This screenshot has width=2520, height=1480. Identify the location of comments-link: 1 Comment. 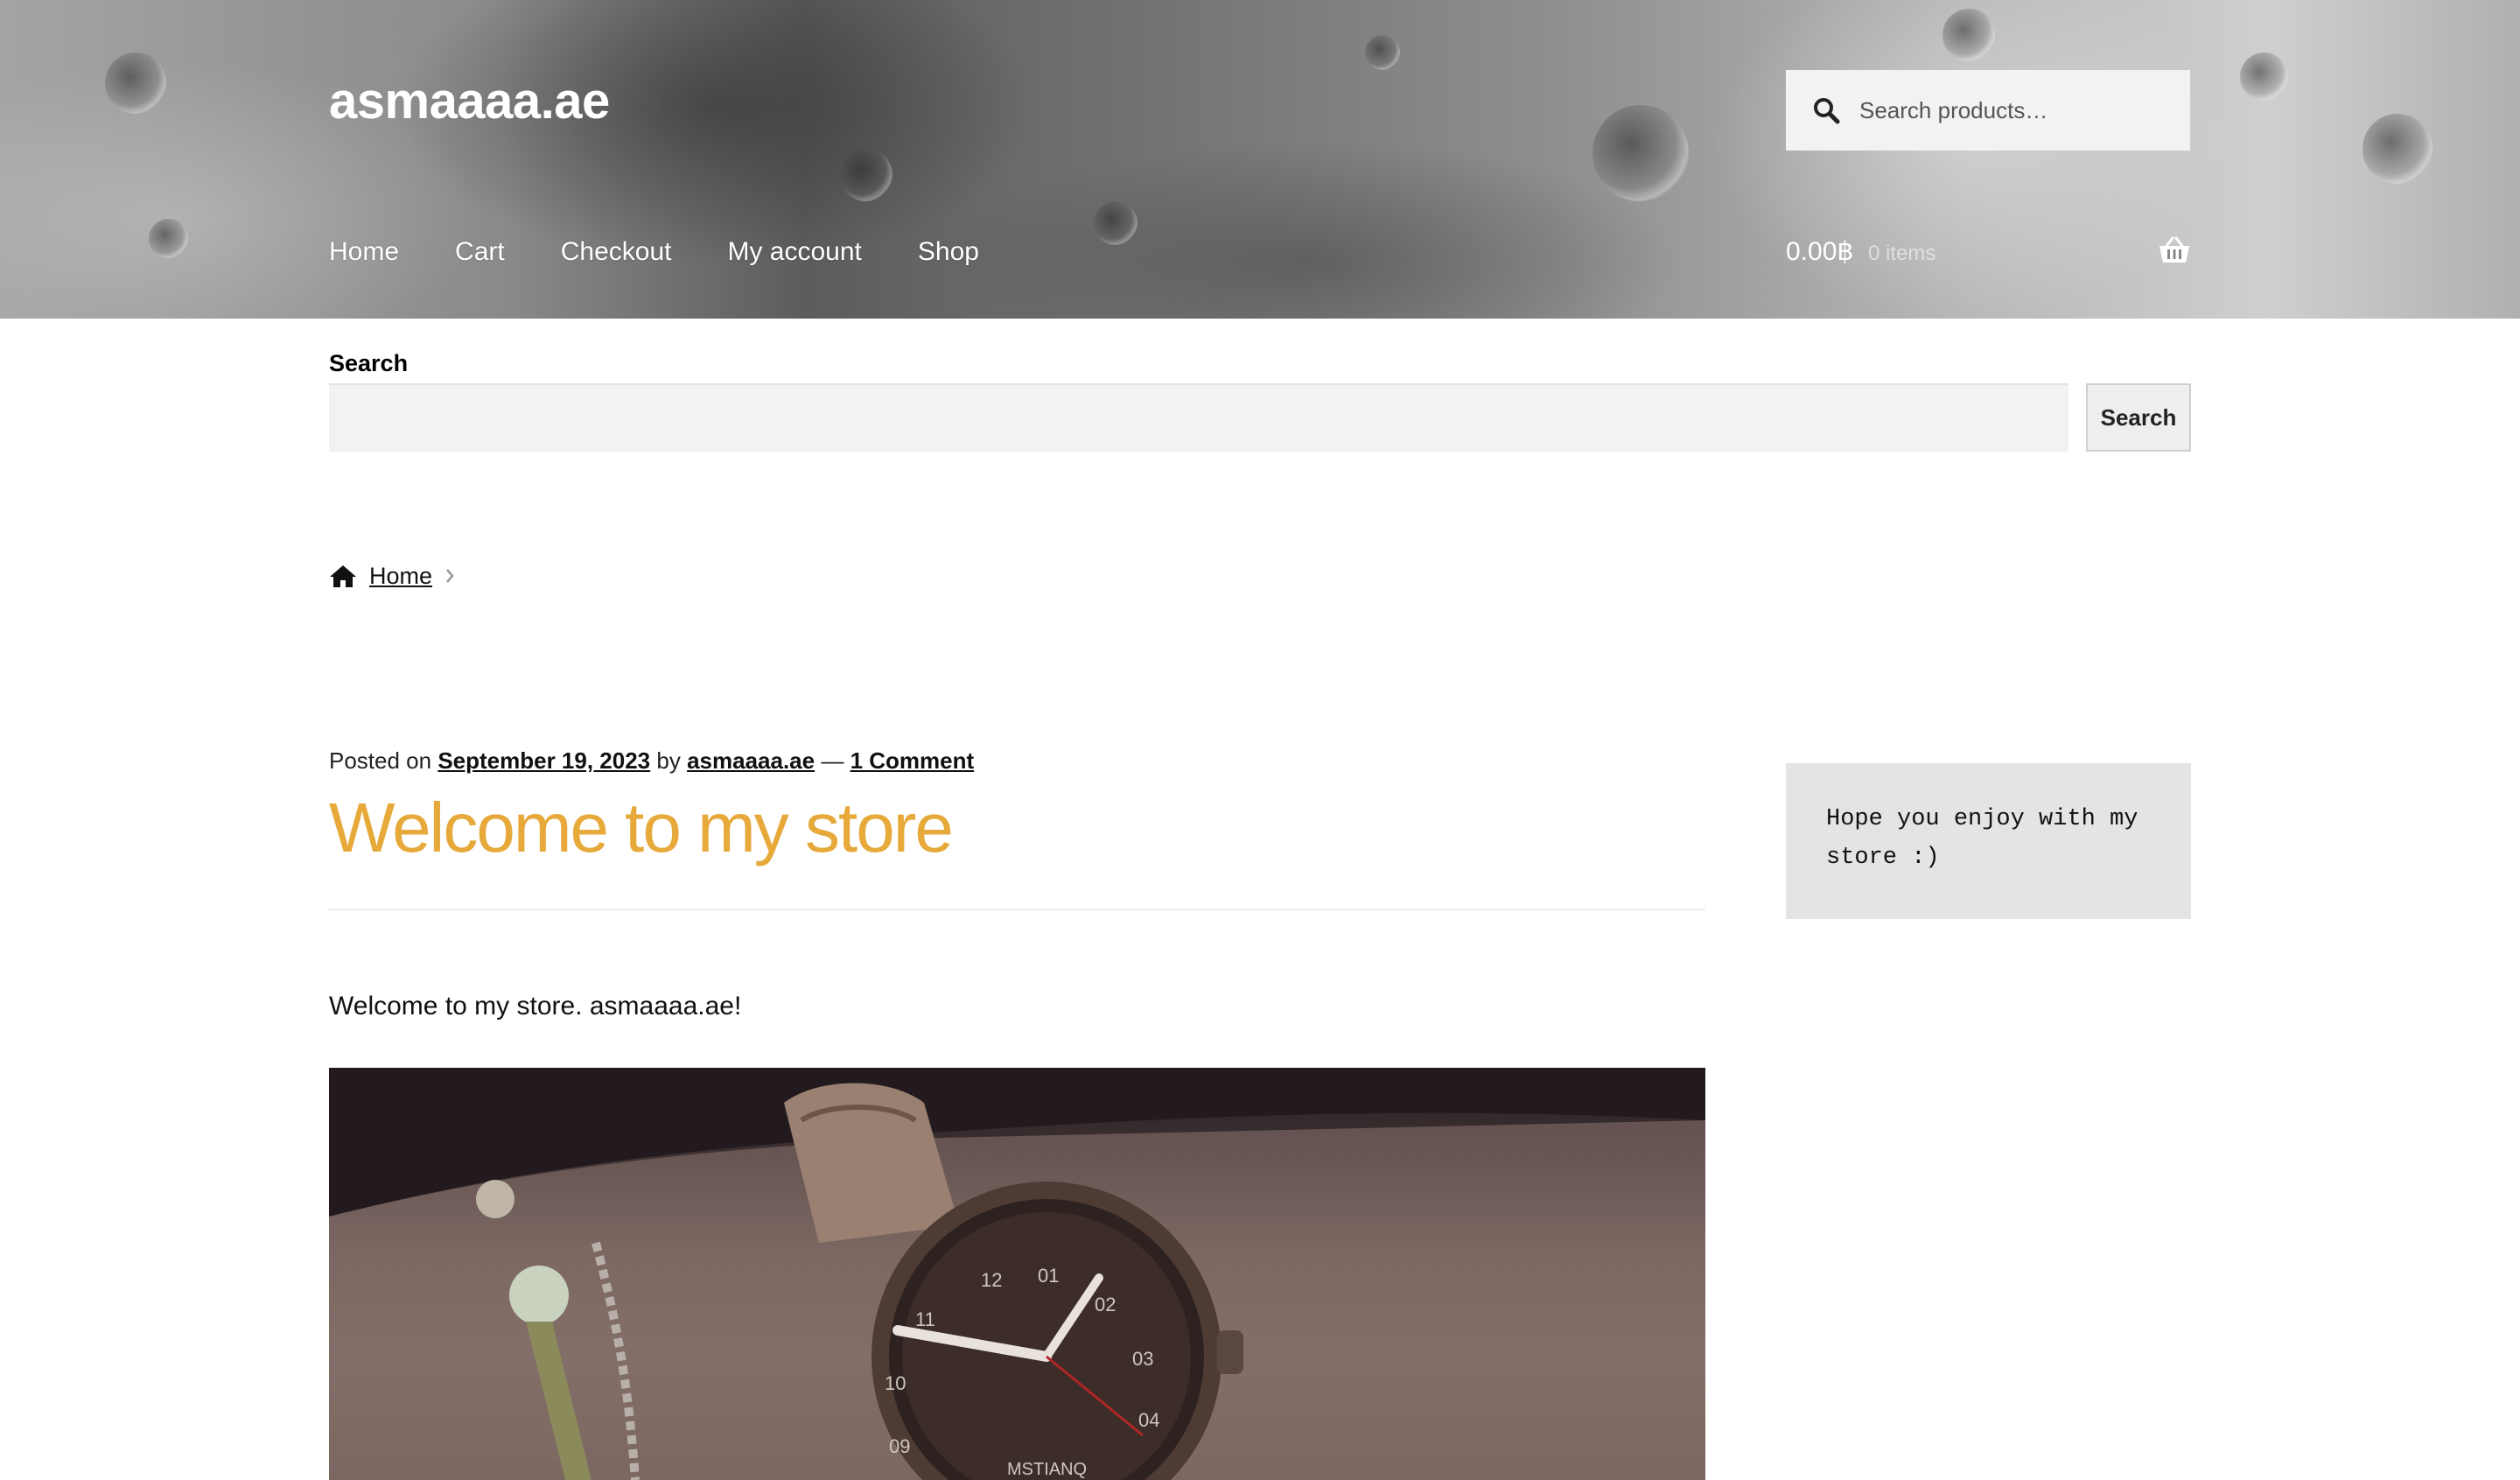
(912, 760).